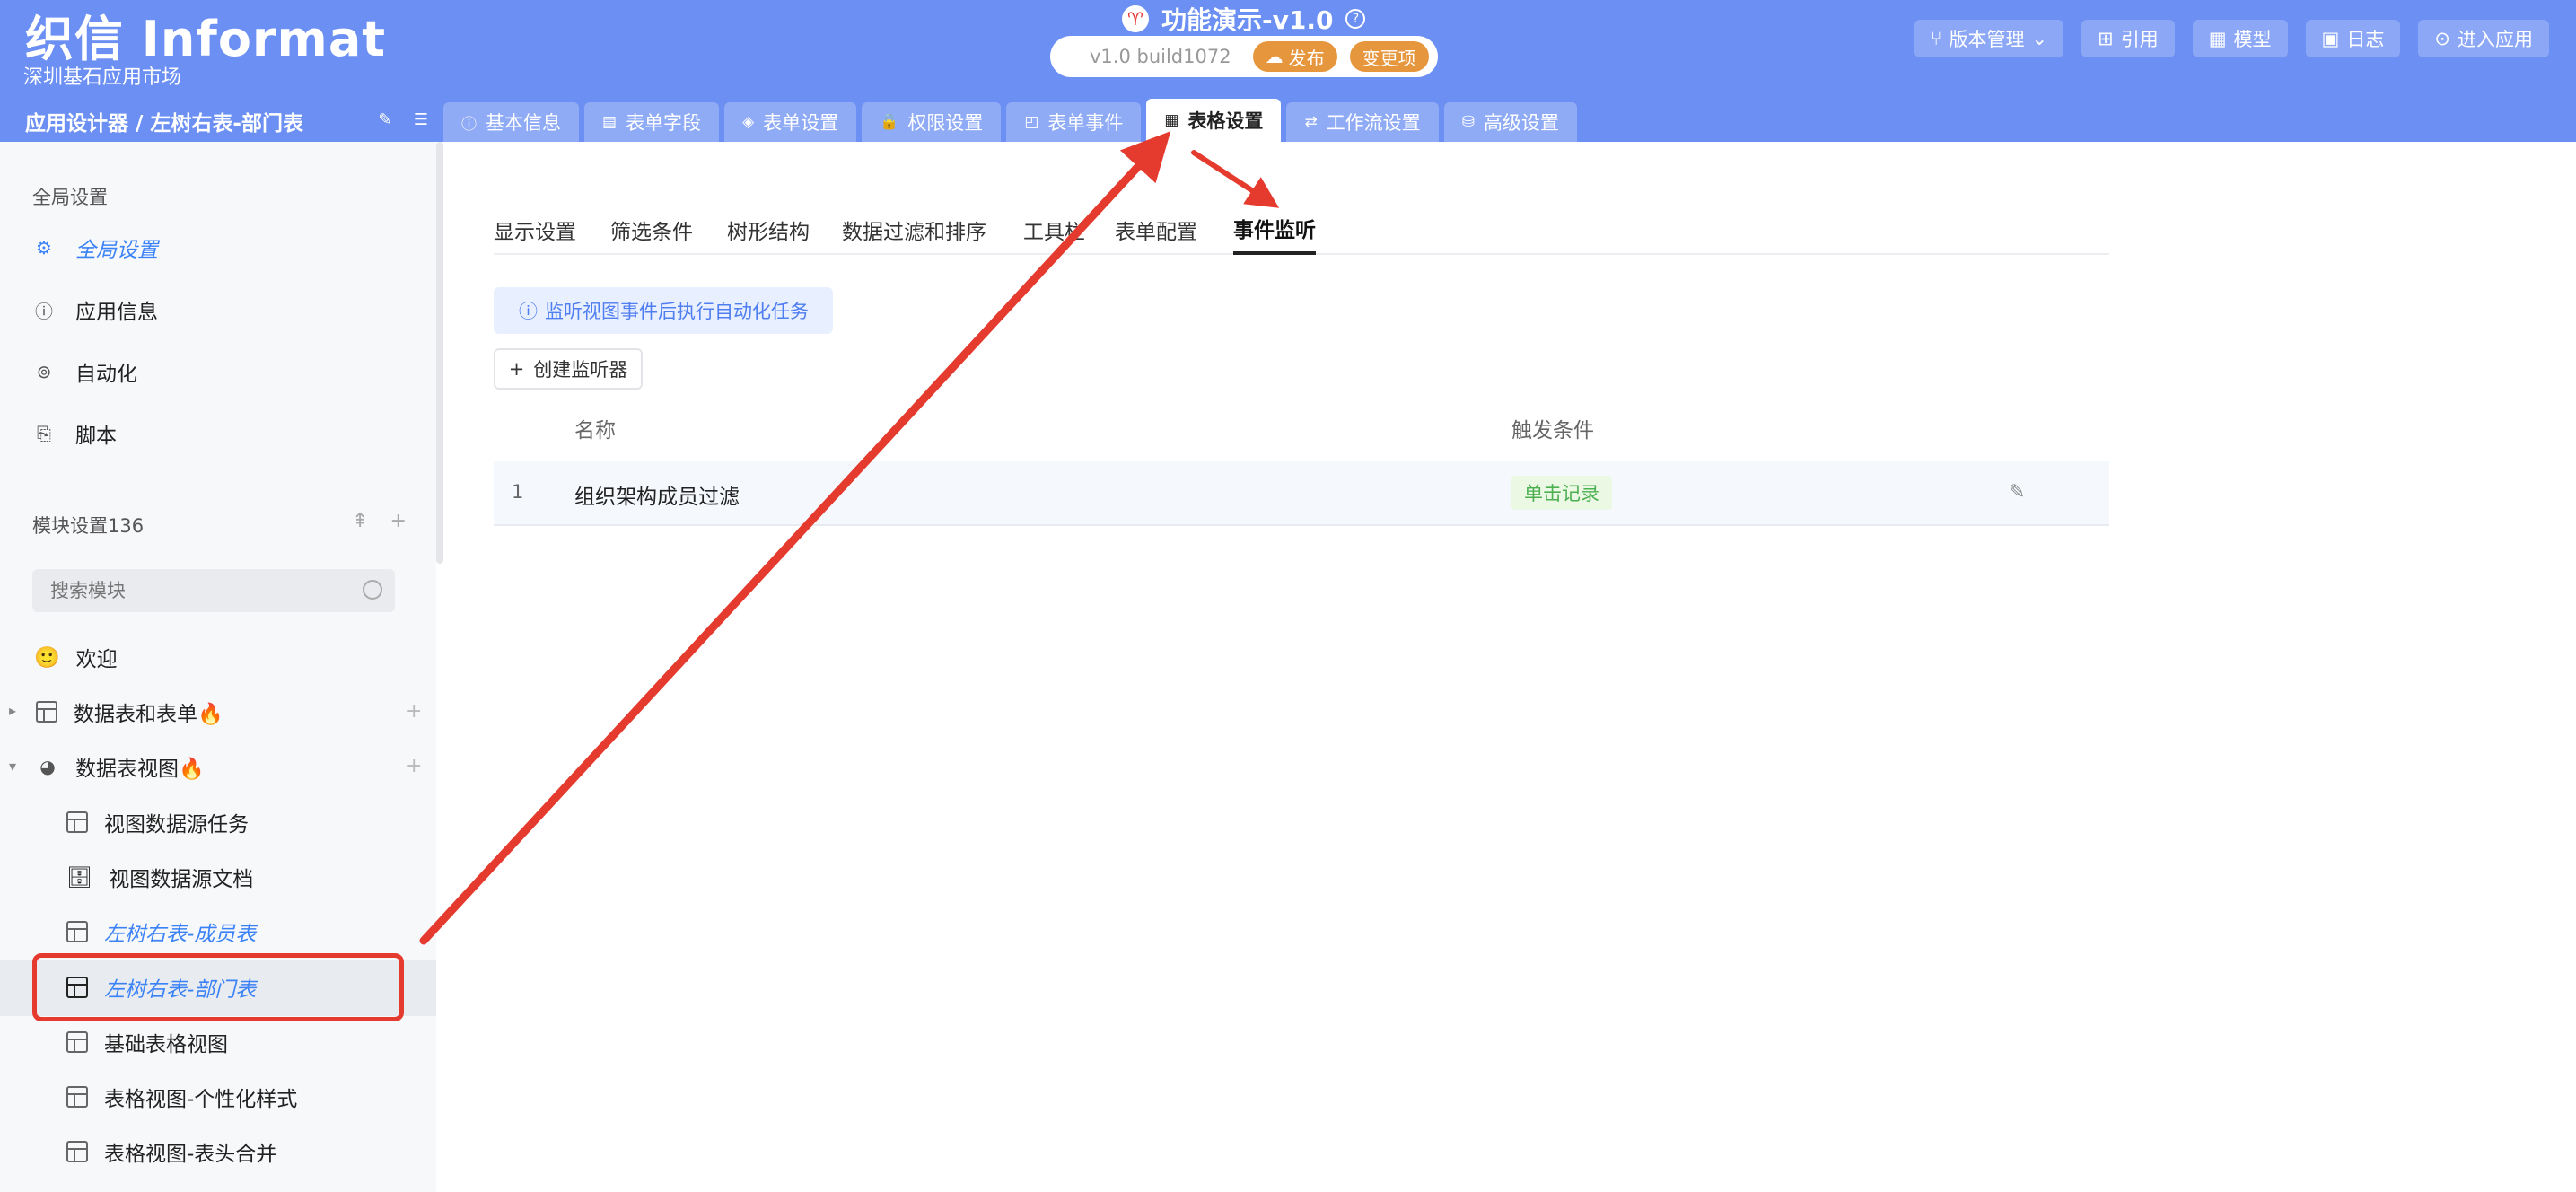 This screenshot has width=2576, height=1192. Describe the element at coordinates (1235, 179) in the screenshot. I see `annotation-arrow-short` at that location.